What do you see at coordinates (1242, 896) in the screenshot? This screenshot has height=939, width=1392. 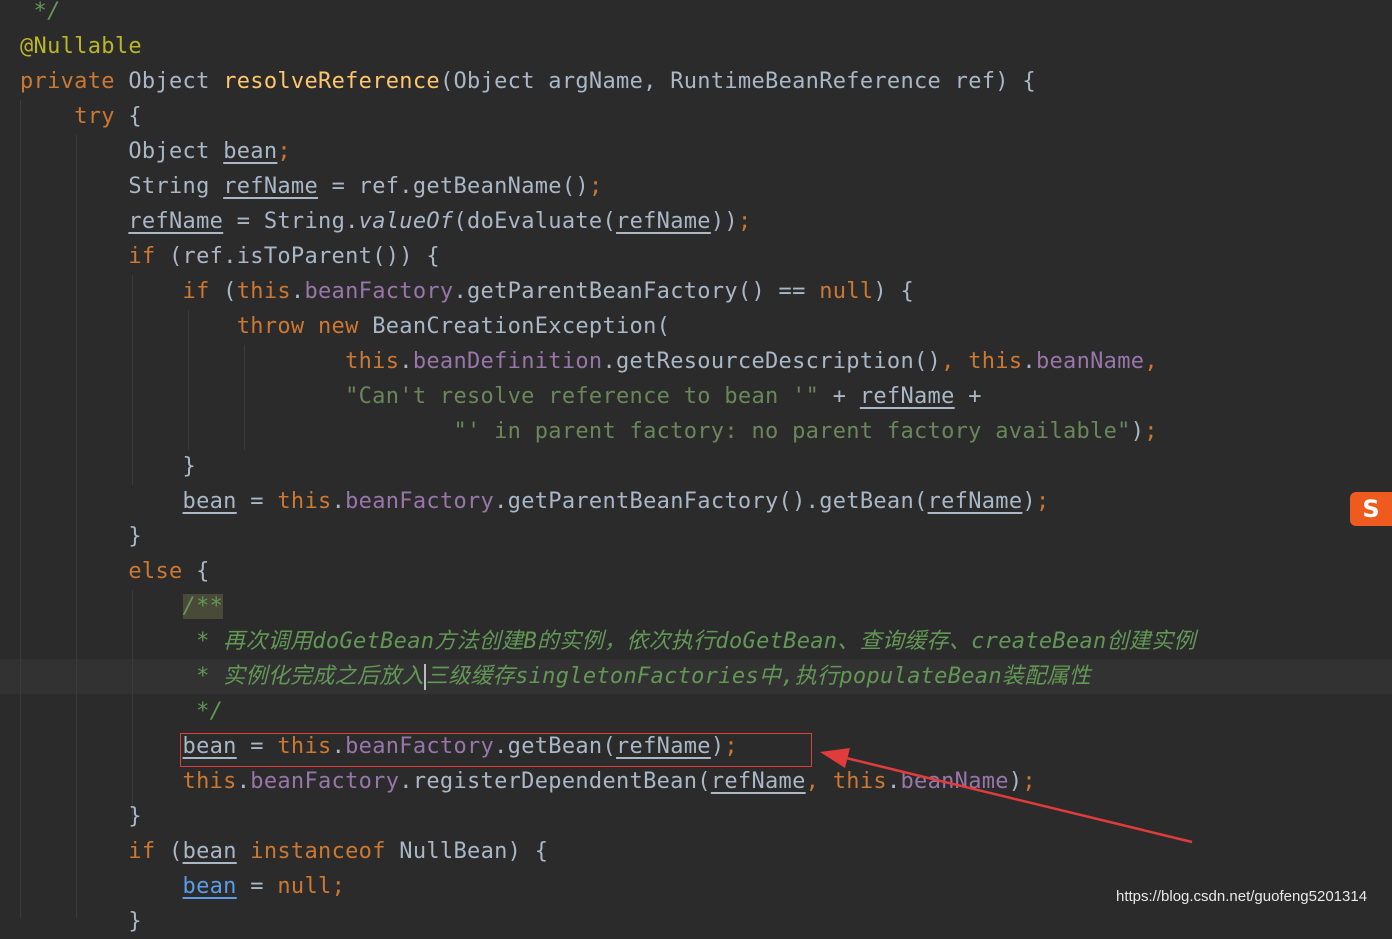 I see `watermark: https://blog.csdn.net/guofeng5201314` at bounding box center [1242, 896].